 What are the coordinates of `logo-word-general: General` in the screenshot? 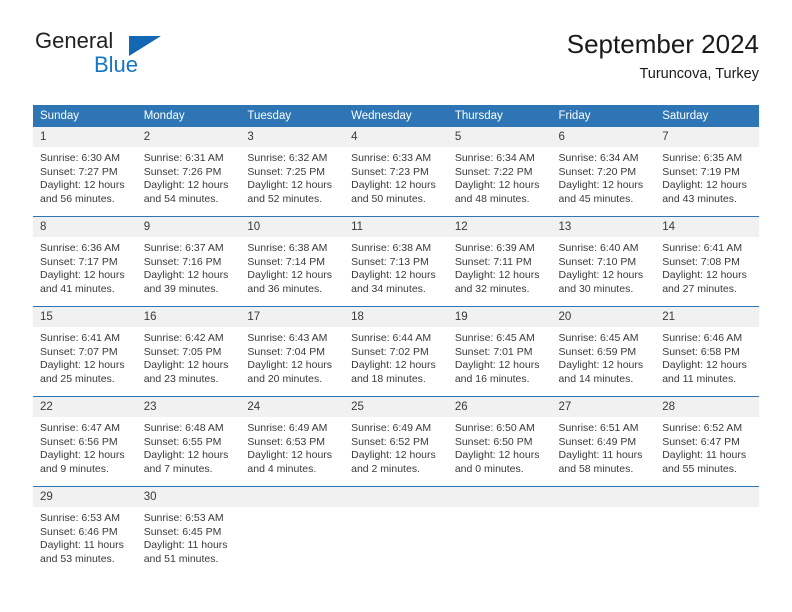 It's located at (74, 40).